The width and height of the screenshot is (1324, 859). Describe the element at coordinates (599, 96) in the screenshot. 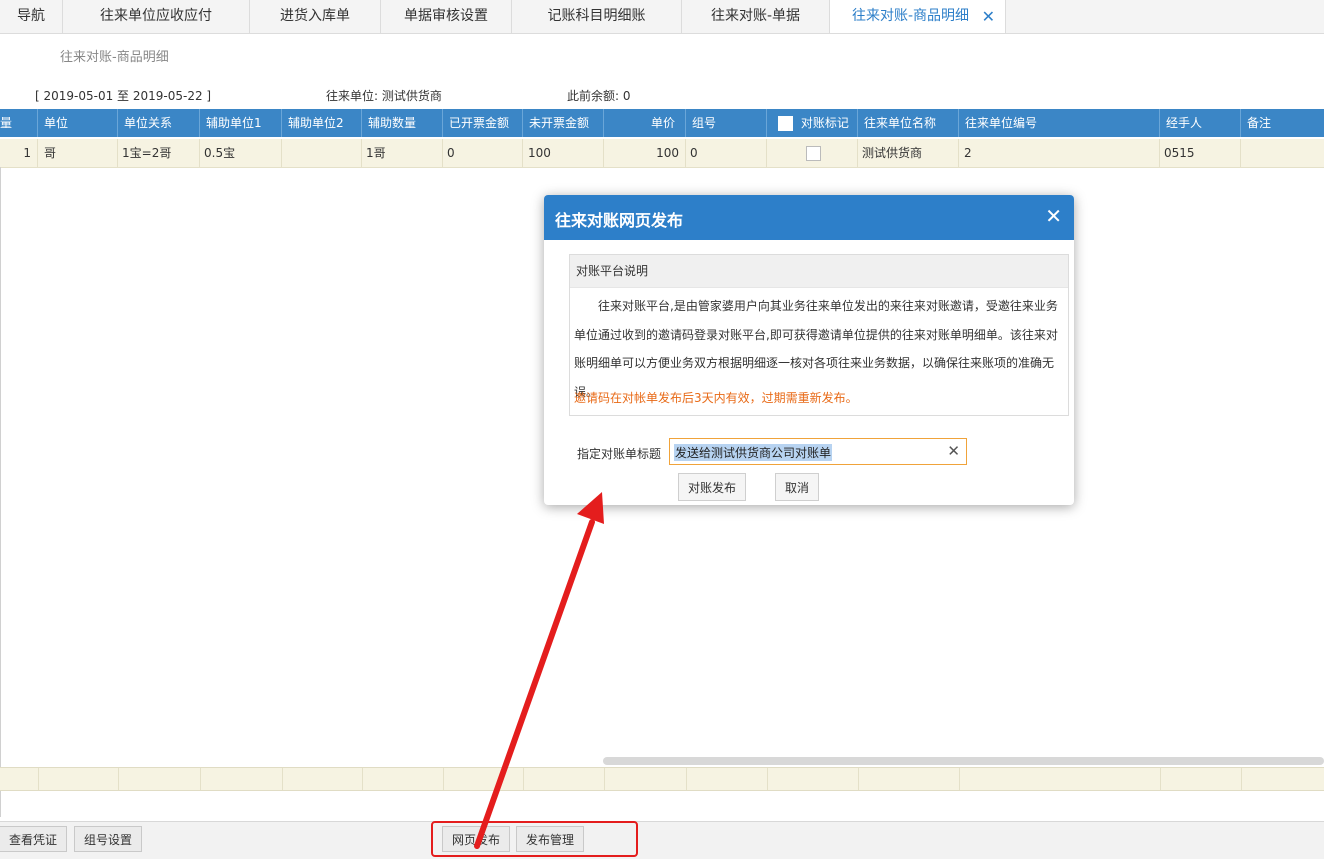

I see `prior-balance: 此前余额: 0` at that location.